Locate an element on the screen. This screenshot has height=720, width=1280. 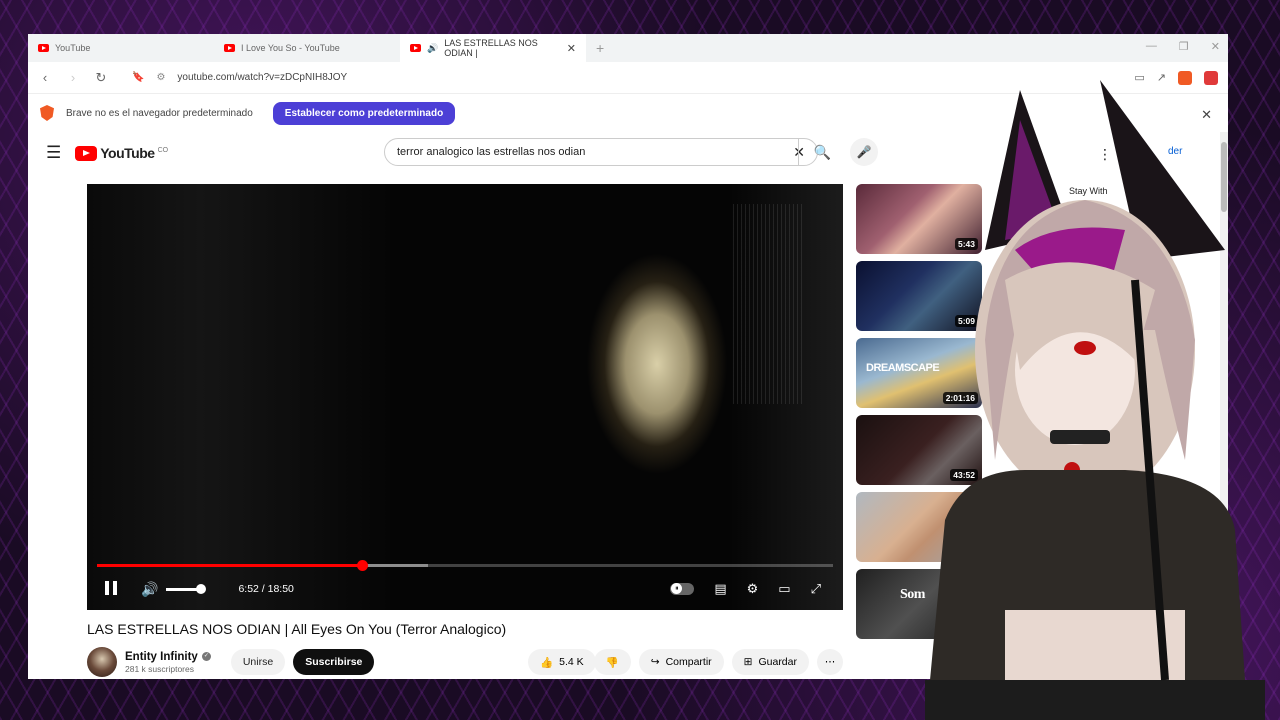
channel-info: Entity Infinity ✓ 281 k suscriptores is located at coordinates (168, 662).